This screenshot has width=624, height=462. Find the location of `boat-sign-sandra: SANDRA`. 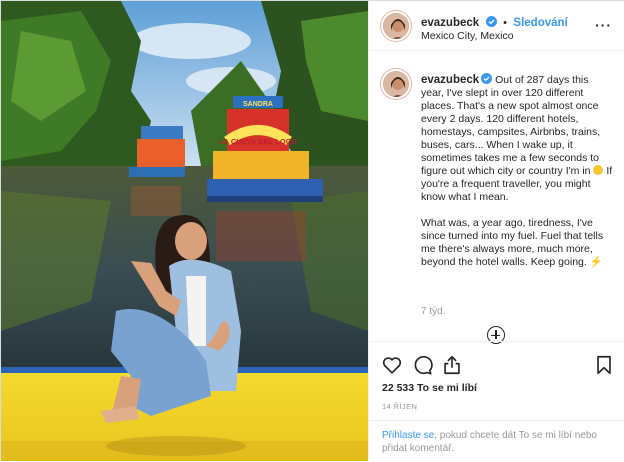

boat-sign-sandra: SANDRA is located at coordinates (258, 104).